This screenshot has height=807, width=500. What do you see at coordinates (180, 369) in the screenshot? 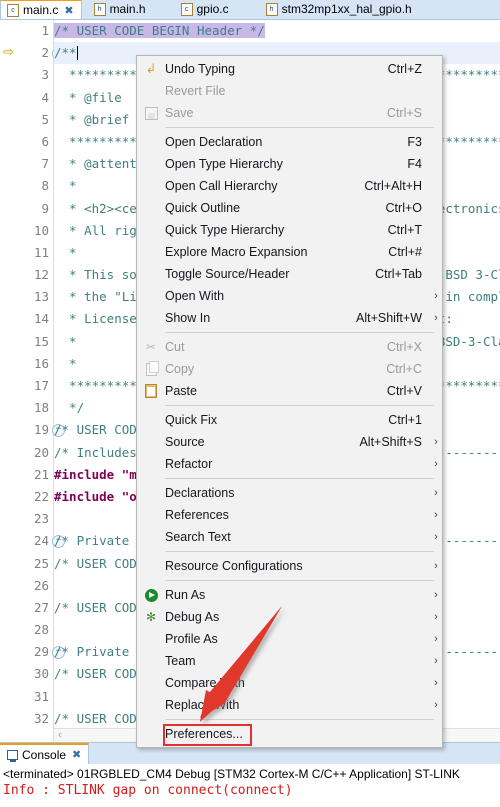
I see `menu-item-label: Copy` at bounding box center [180, 369].